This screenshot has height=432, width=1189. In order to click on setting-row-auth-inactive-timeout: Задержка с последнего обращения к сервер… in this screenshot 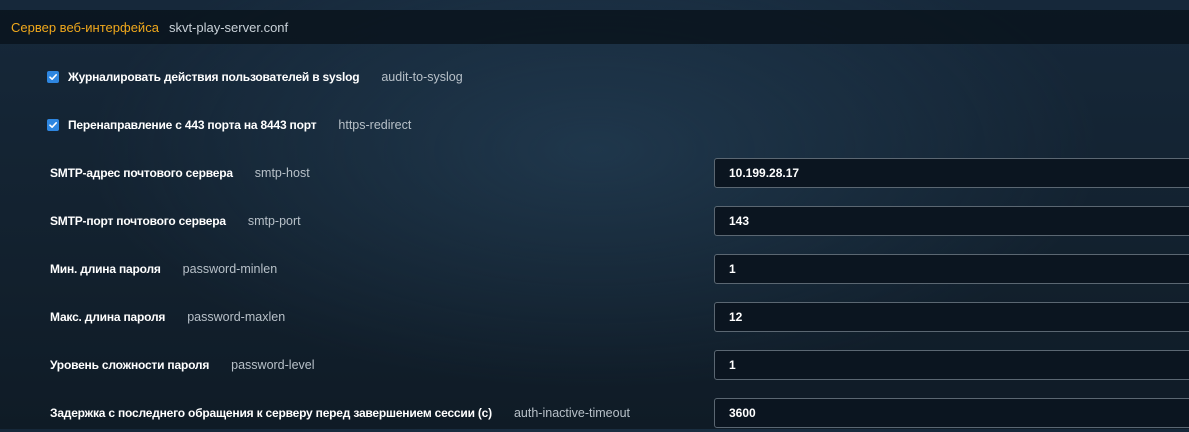, I will do `click(594, 413)`.